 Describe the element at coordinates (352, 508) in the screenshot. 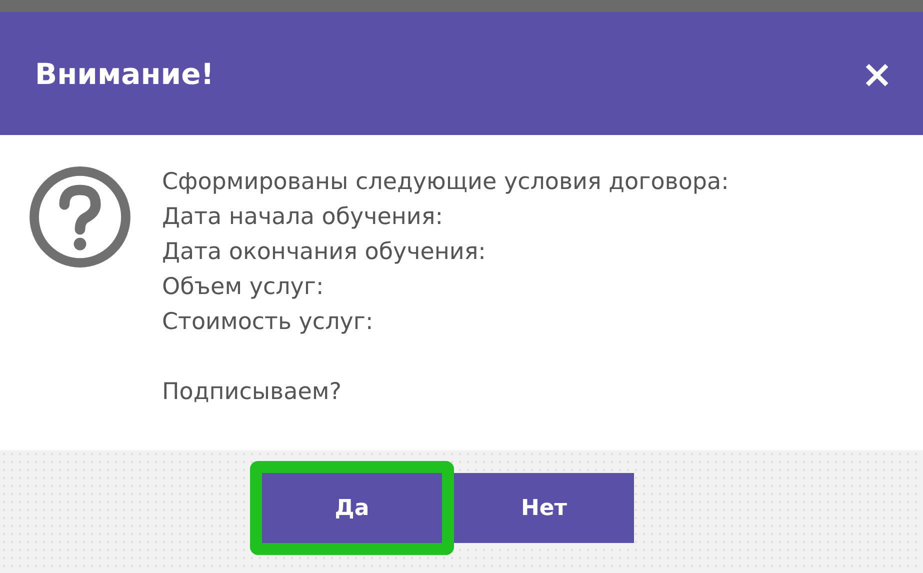

I see `dialog-button: Да` at that location.